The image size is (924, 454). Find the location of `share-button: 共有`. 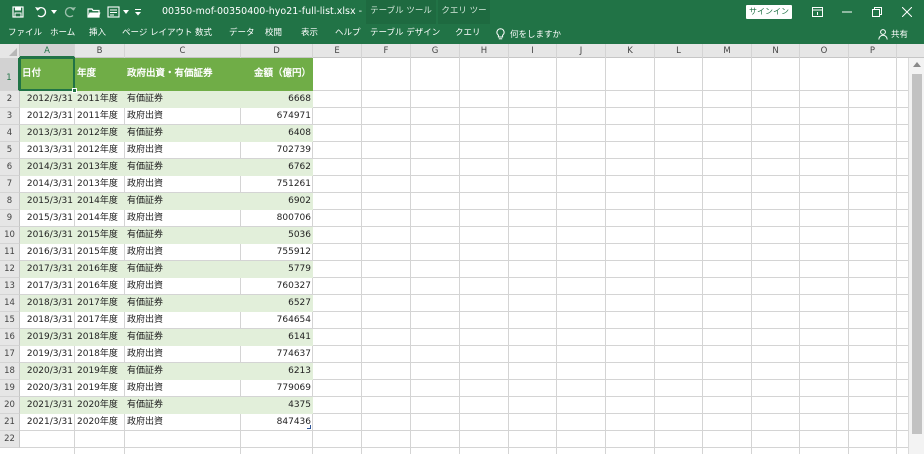

share-button: 共有 is located at coordinates (893, 34).